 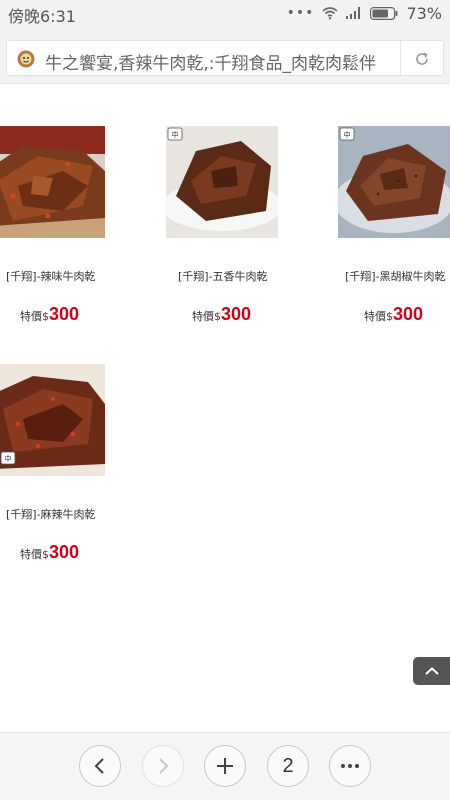 I want to click on status-icons: ••• 73%, so click(x=364, y=13).